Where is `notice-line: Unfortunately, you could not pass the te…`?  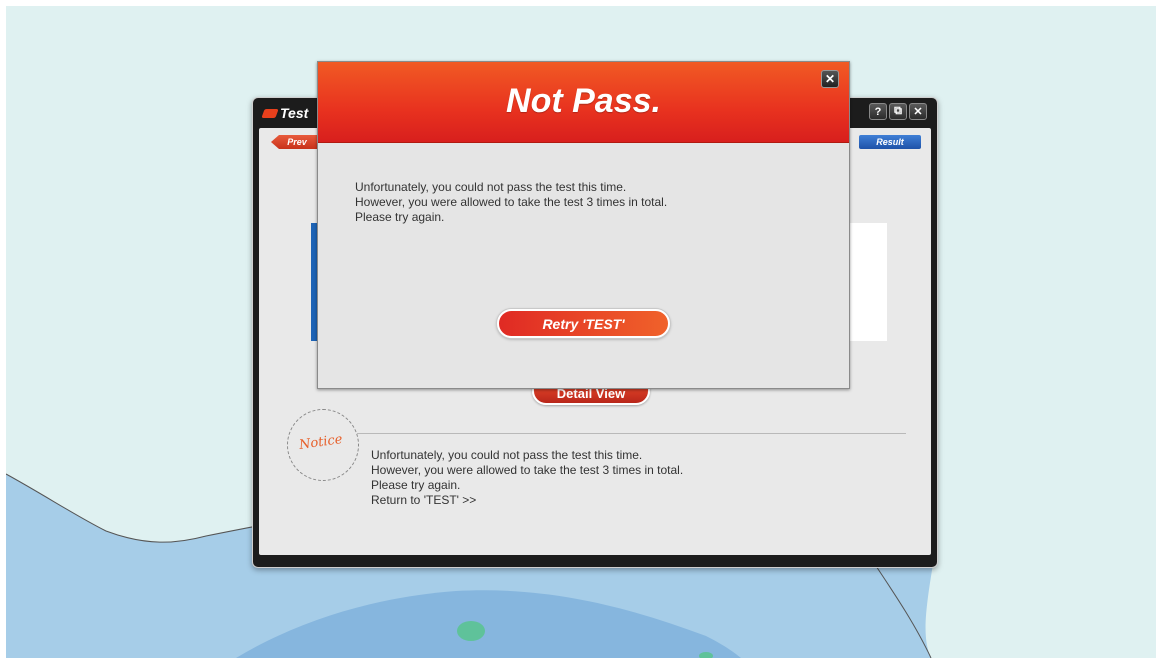
notice-line: Unfortunately, you could not pass the te… is located at coordinates (507, 455).